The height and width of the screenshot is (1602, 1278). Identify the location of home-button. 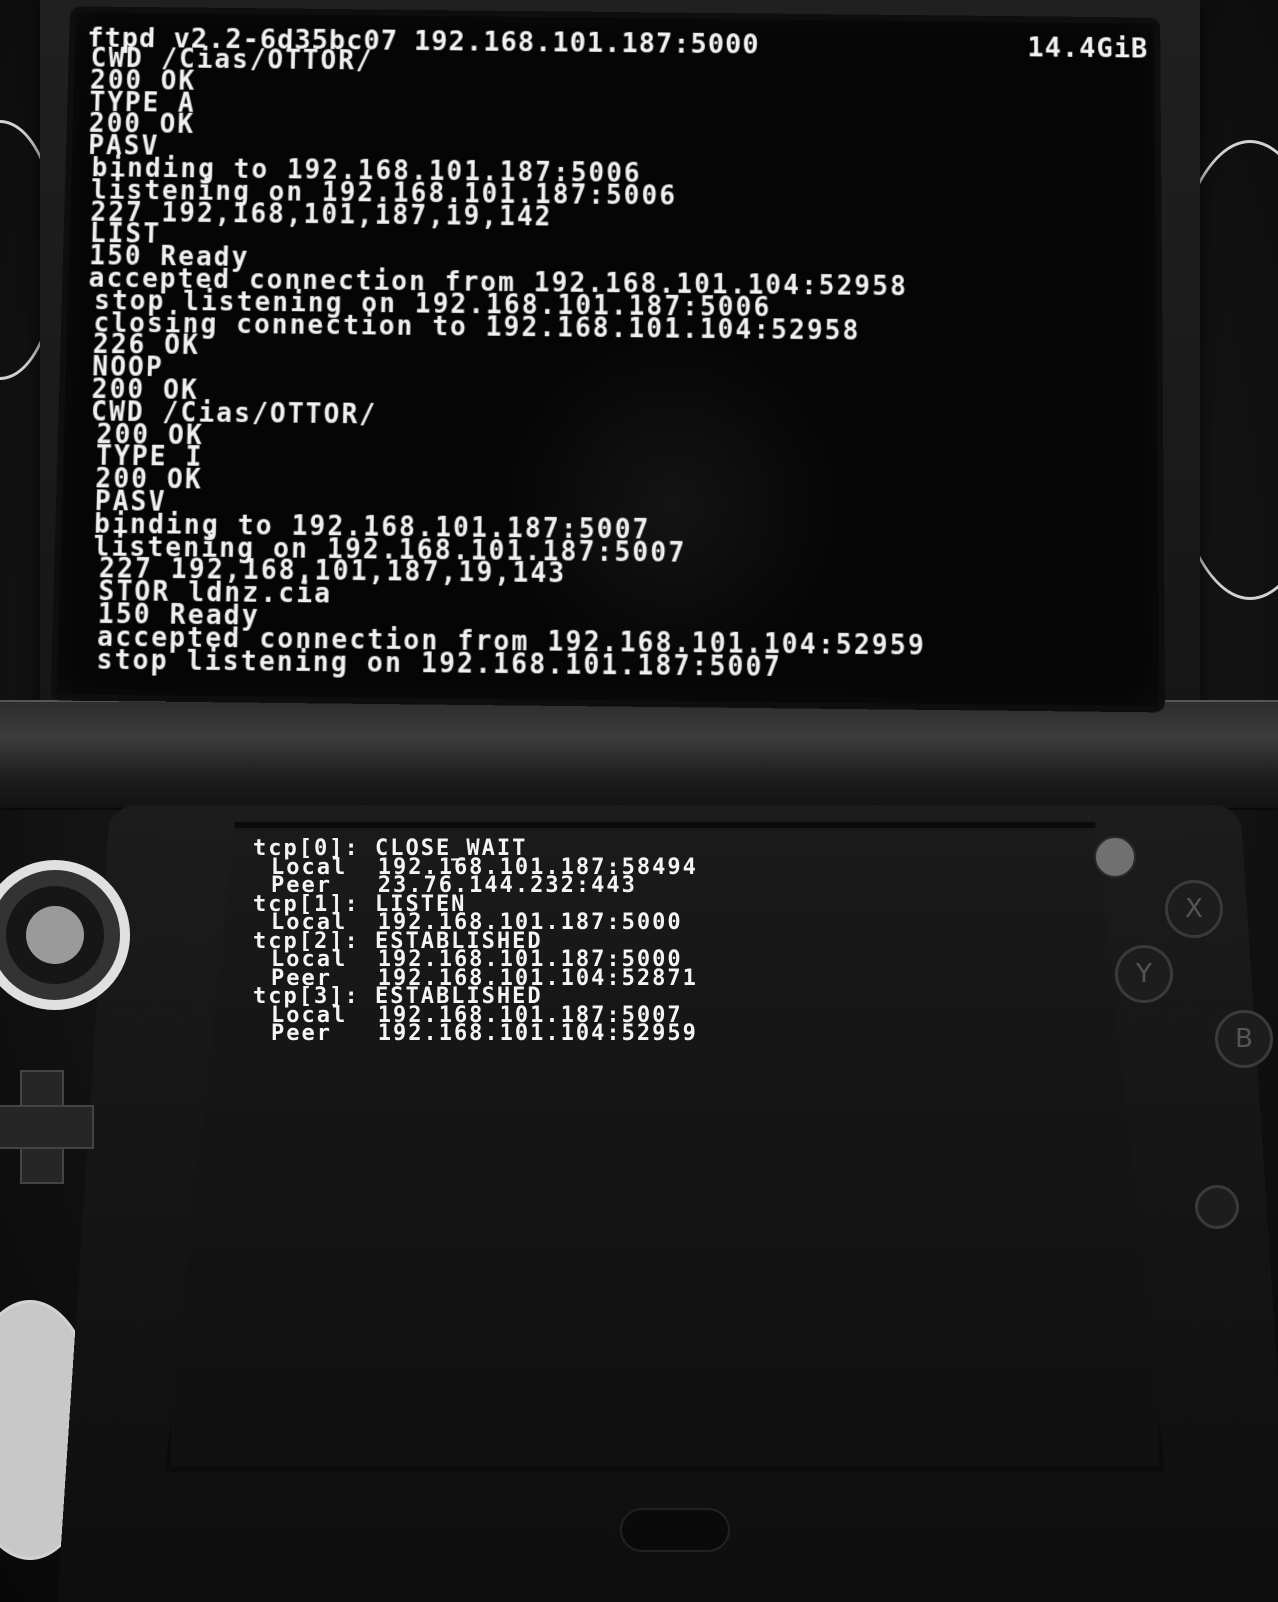
(675, 1530).